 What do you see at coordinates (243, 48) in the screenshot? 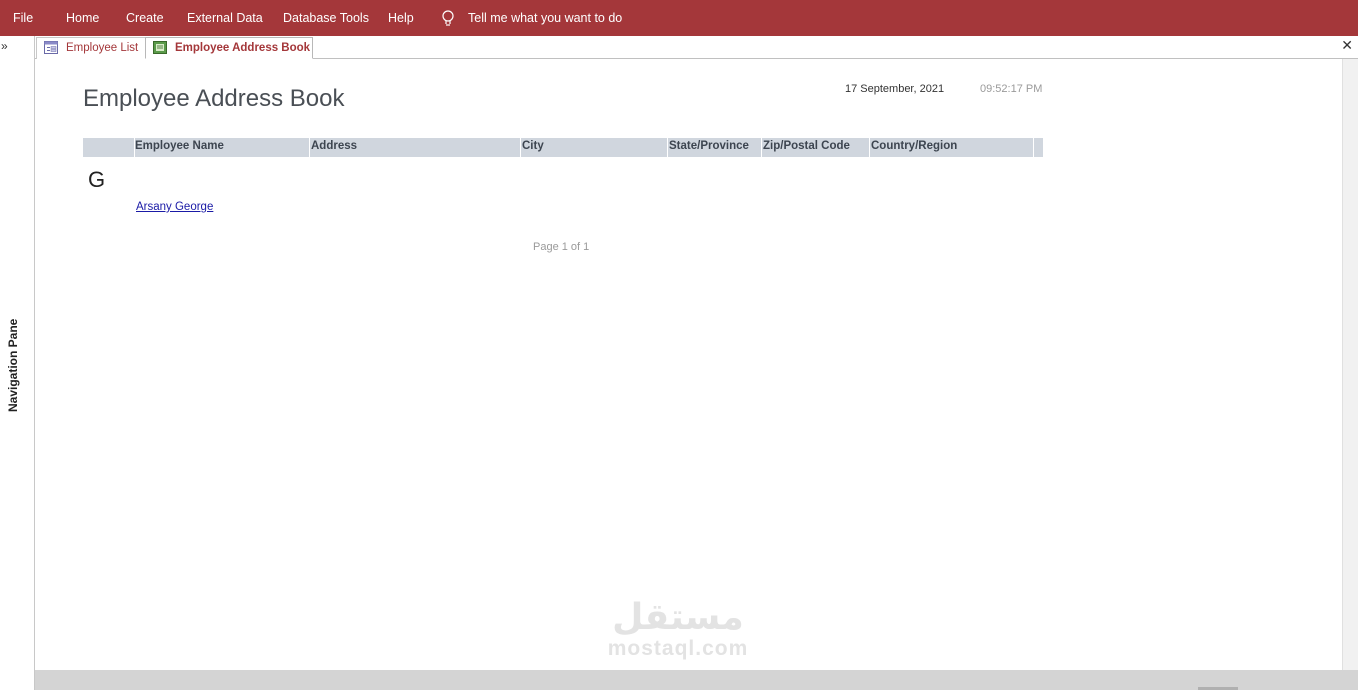
I see `tab-employee-address-book-label: Employee Address Book` at bounding box center [243, 48].